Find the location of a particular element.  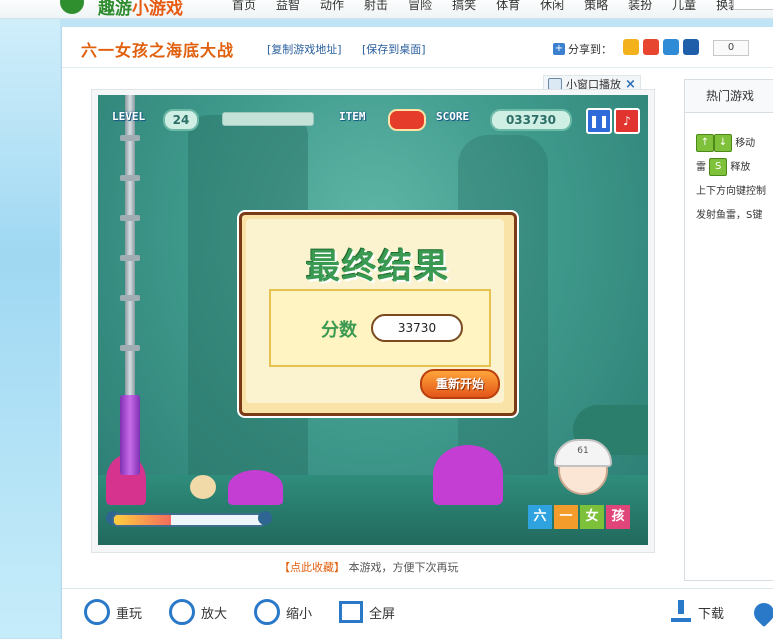

heart-icon is located at coordinates (761, 613).